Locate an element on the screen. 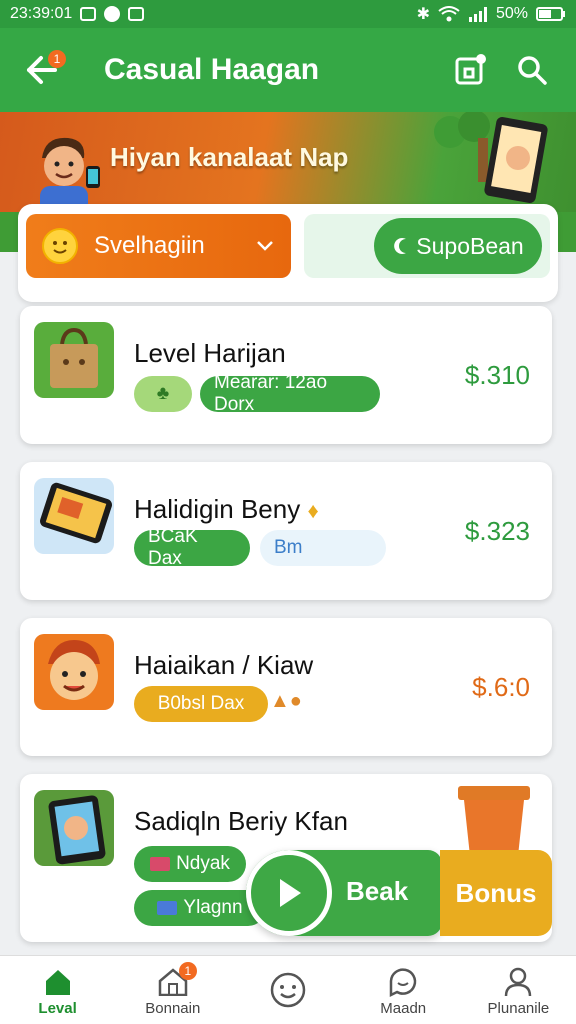 The image size is (576, 1024). bottom-nav: Leval 1 Bonnain Maadn Plunanile is located at coordinates (288, 989).